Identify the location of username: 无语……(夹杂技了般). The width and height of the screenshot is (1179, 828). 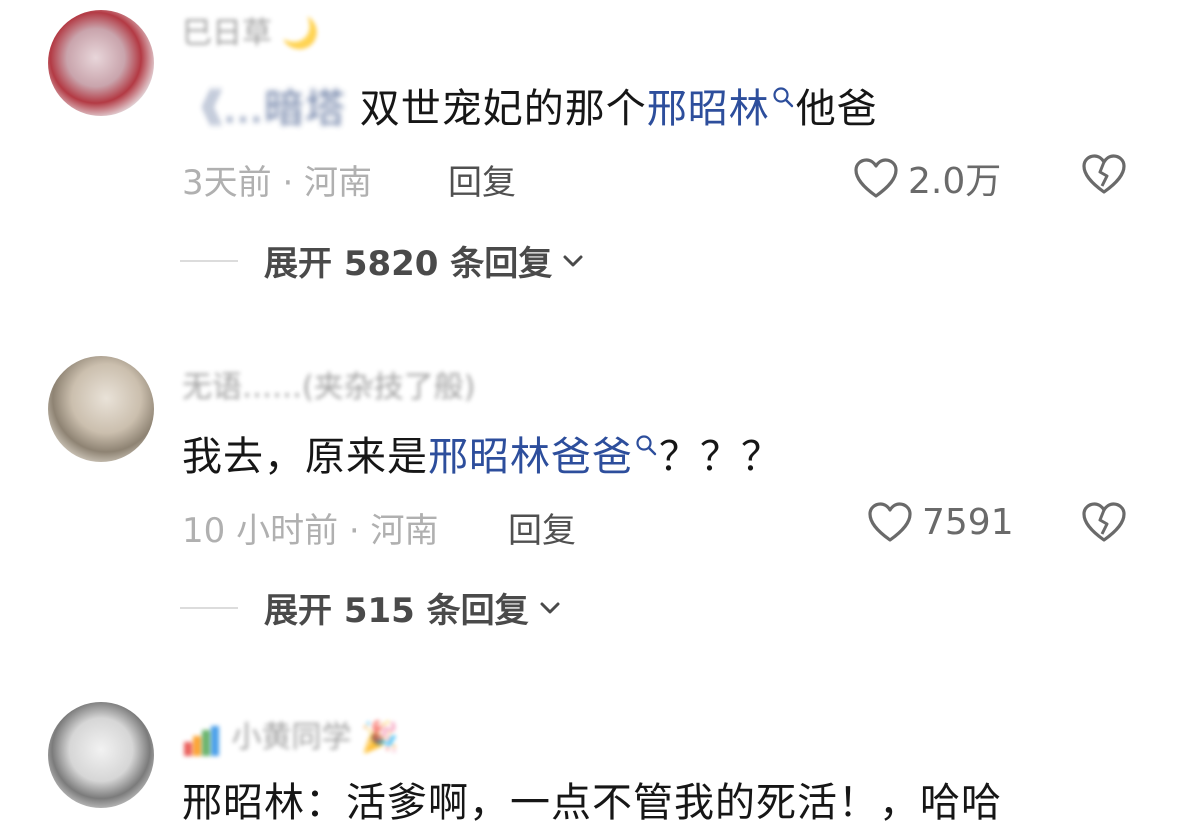
(328, 384).